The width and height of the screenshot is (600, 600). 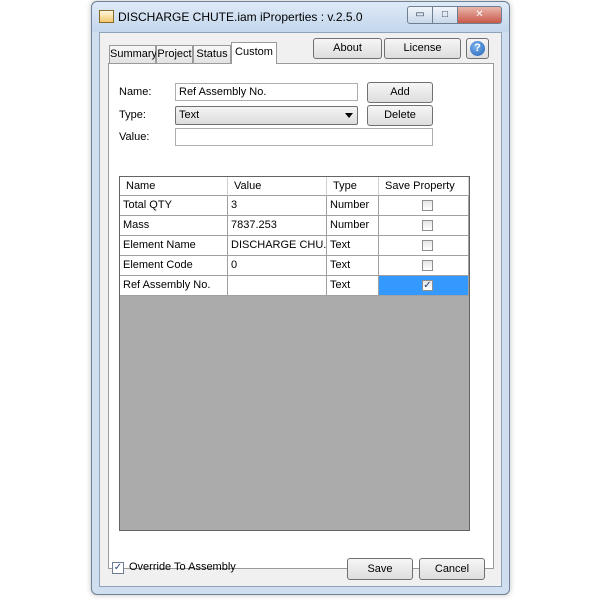 What do you see at coordinates (400, 92) in the screenshot?
I see `add-button: Add` at bounding box center [400, 92].